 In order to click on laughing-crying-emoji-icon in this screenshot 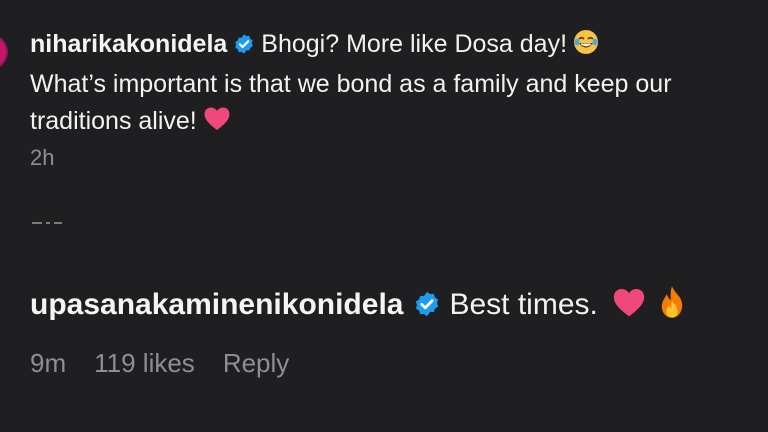, I will do `click(586, 47)`.